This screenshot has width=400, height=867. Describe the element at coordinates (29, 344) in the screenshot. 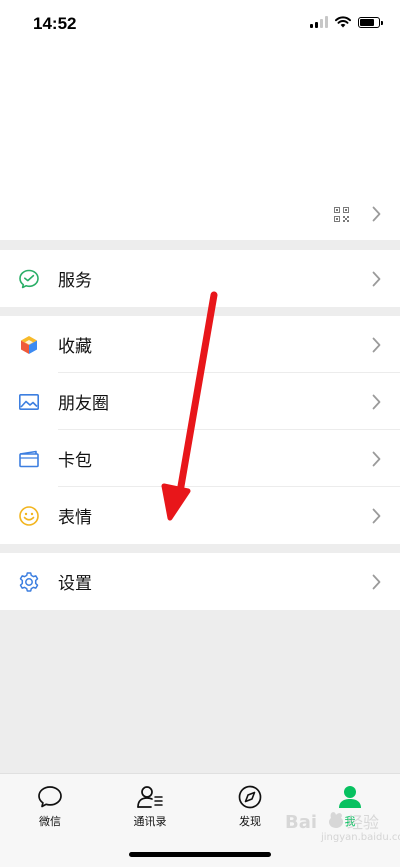

I see `favorites-cube-icon` at that location.